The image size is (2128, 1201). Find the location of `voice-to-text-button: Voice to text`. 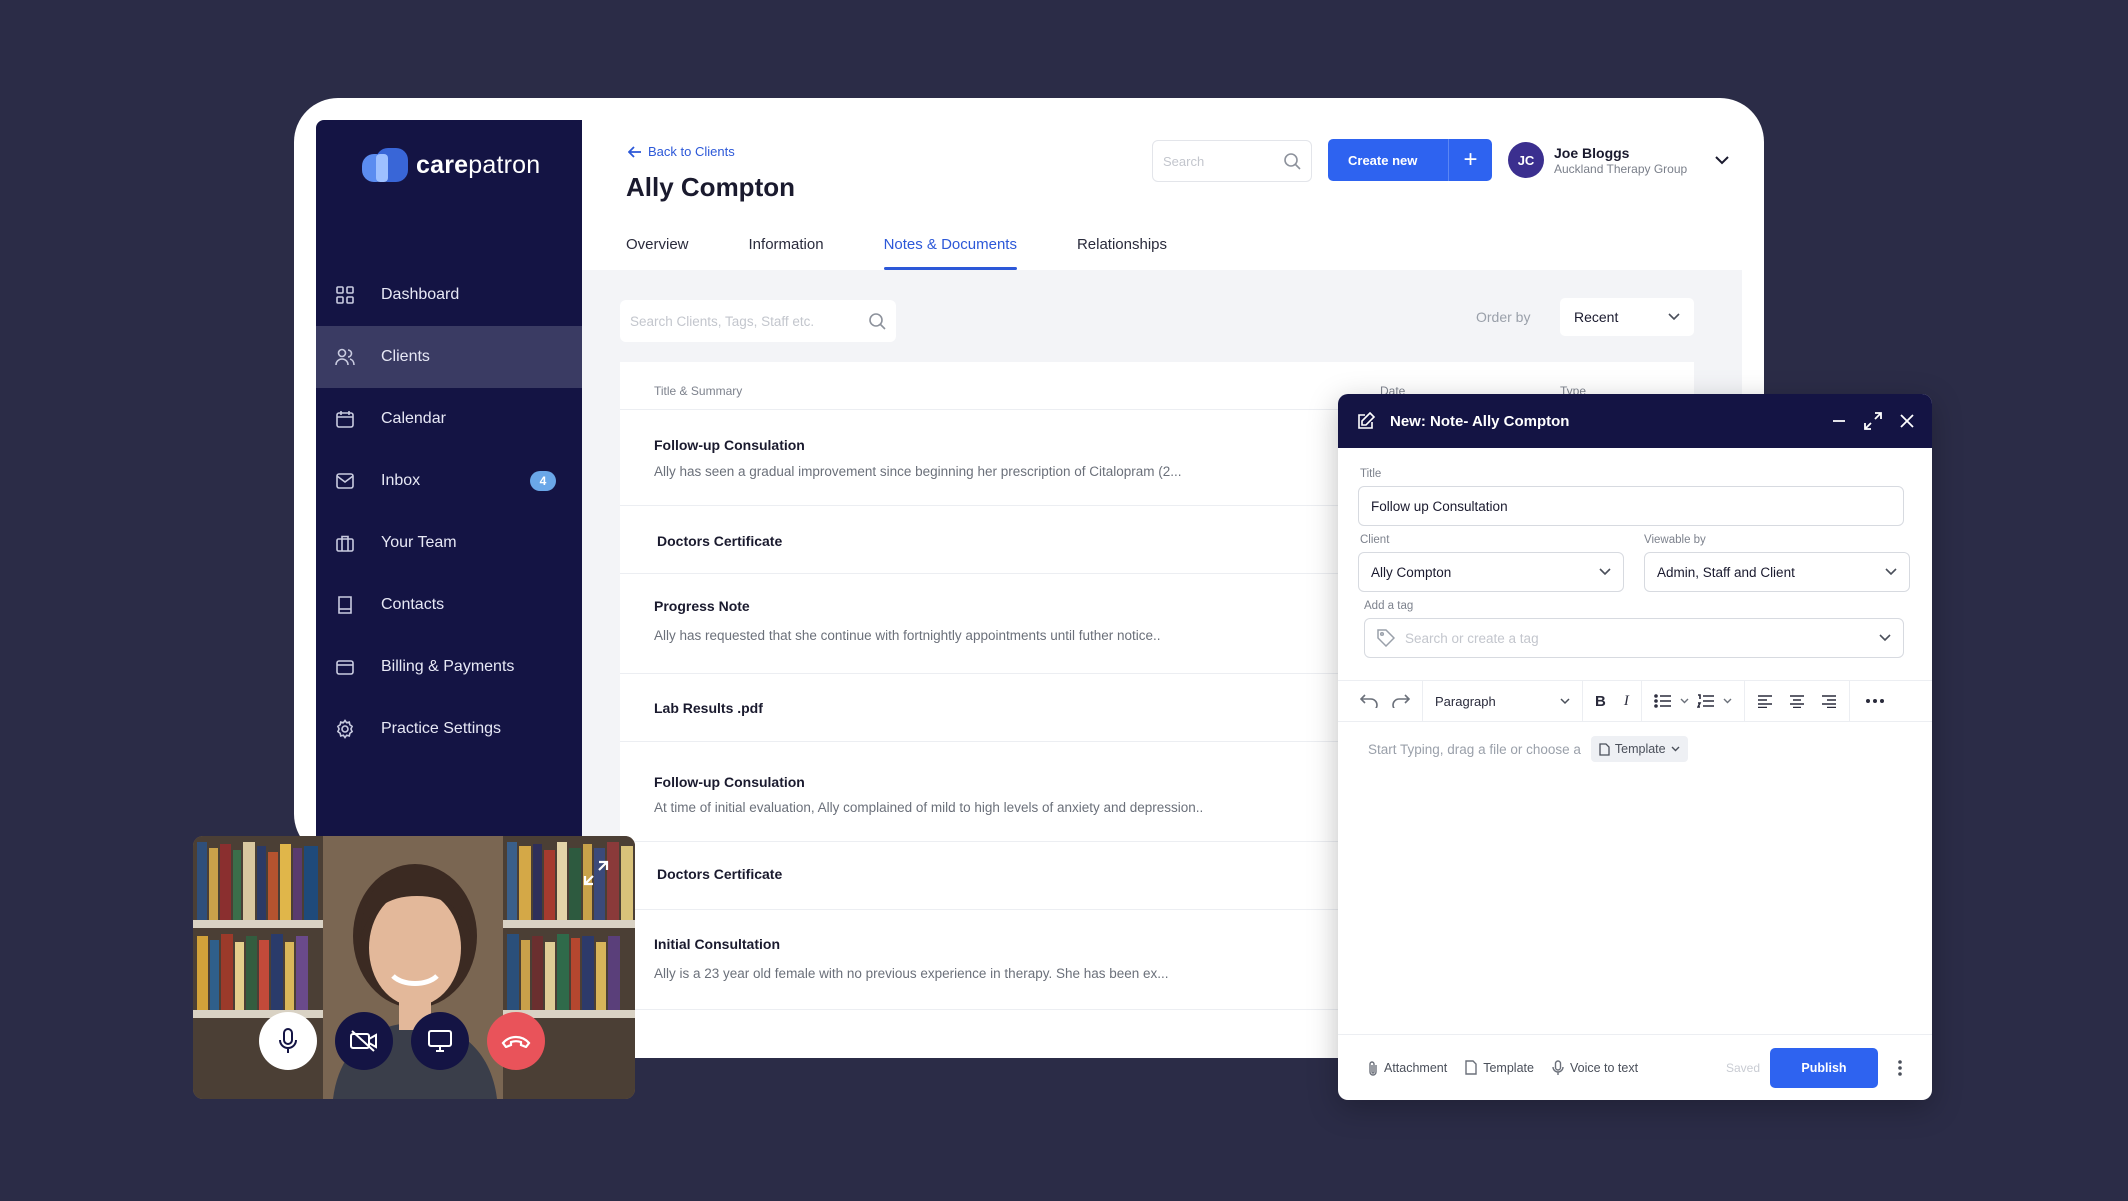

voice-to-text-button: Voice to text is located at coordinates (1595, 1067).